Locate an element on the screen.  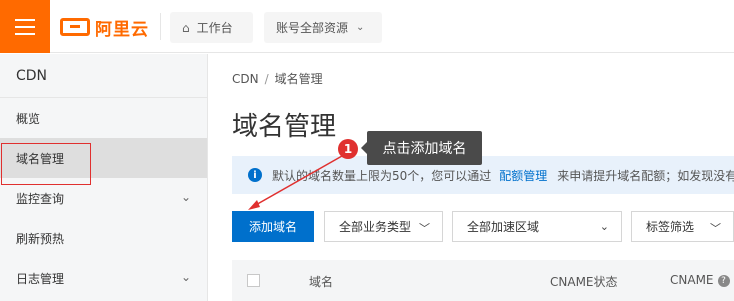
sidebar-item-refresh-preload: 刷新预热 is located at coordinates (103, 238).